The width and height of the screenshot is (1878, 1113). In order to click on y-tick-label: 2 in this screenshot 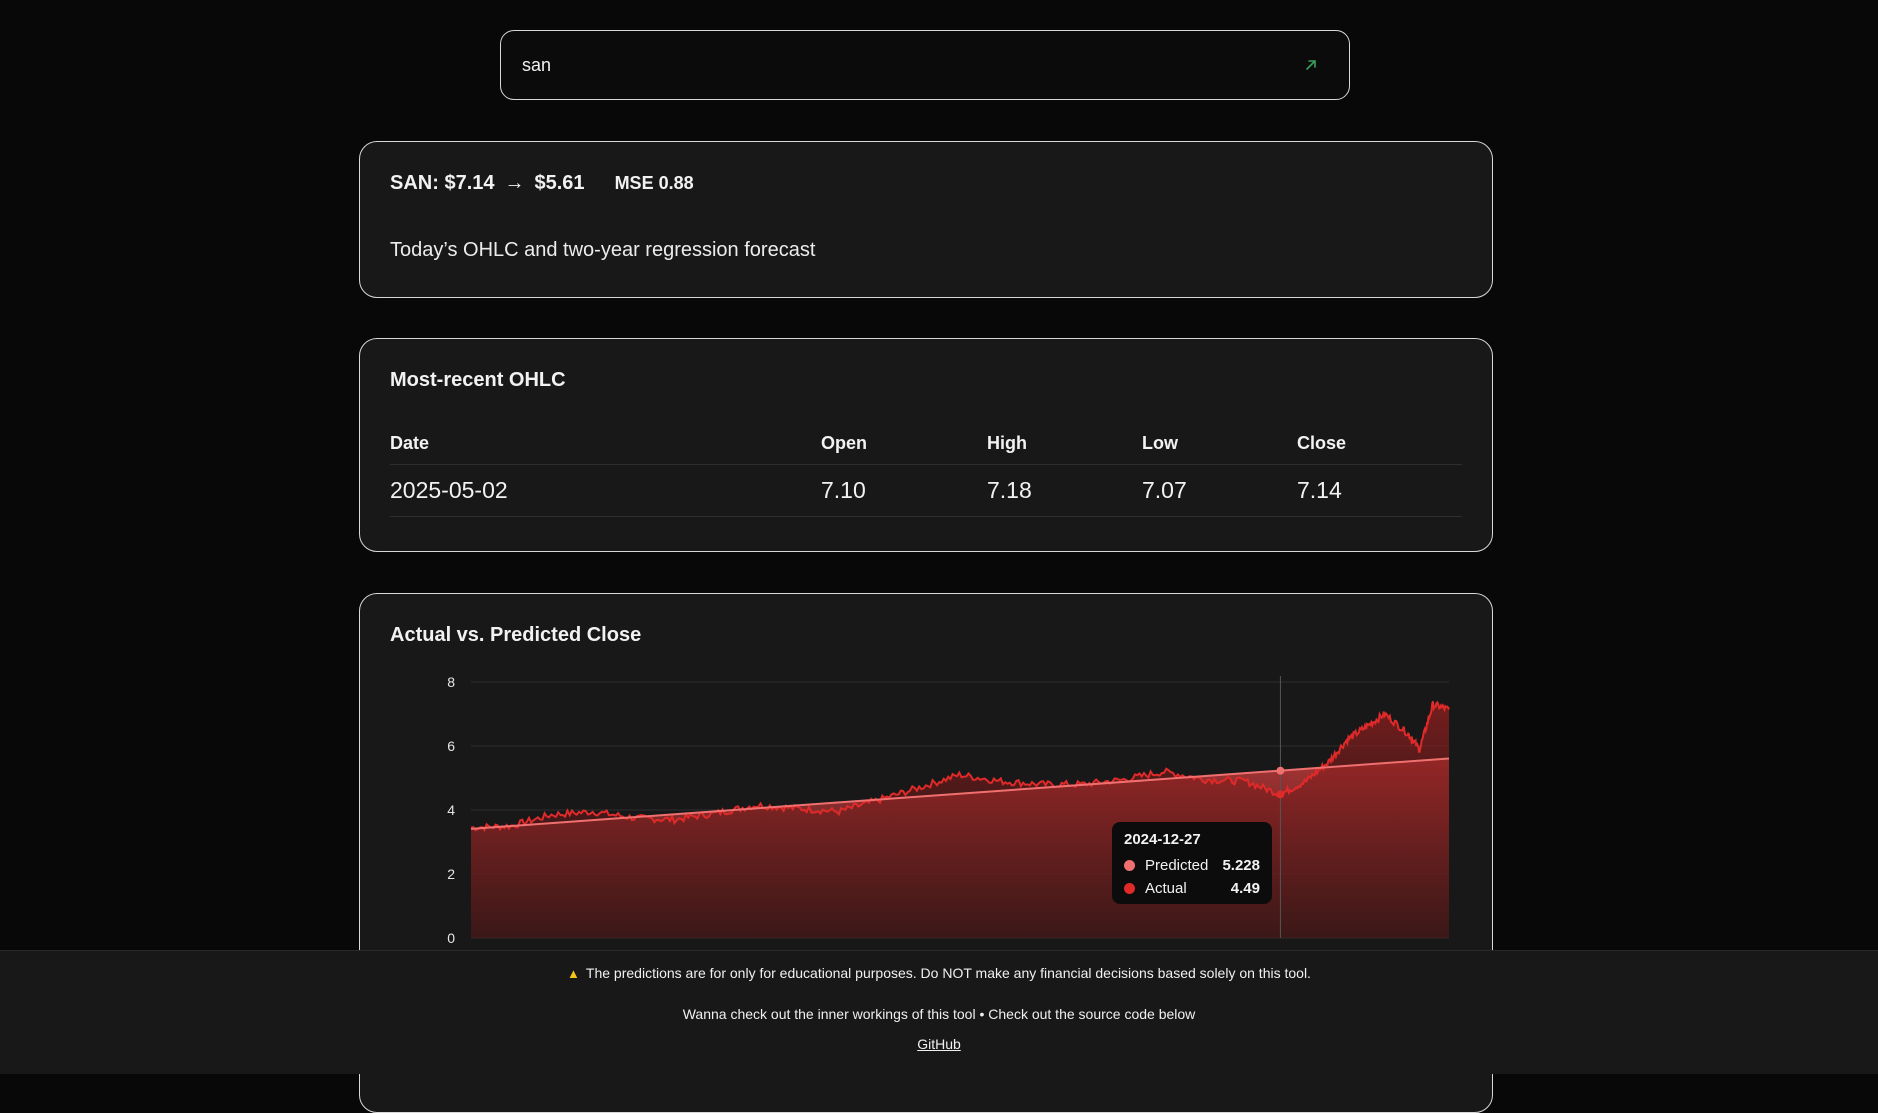, I will do `click(451, 874)`.